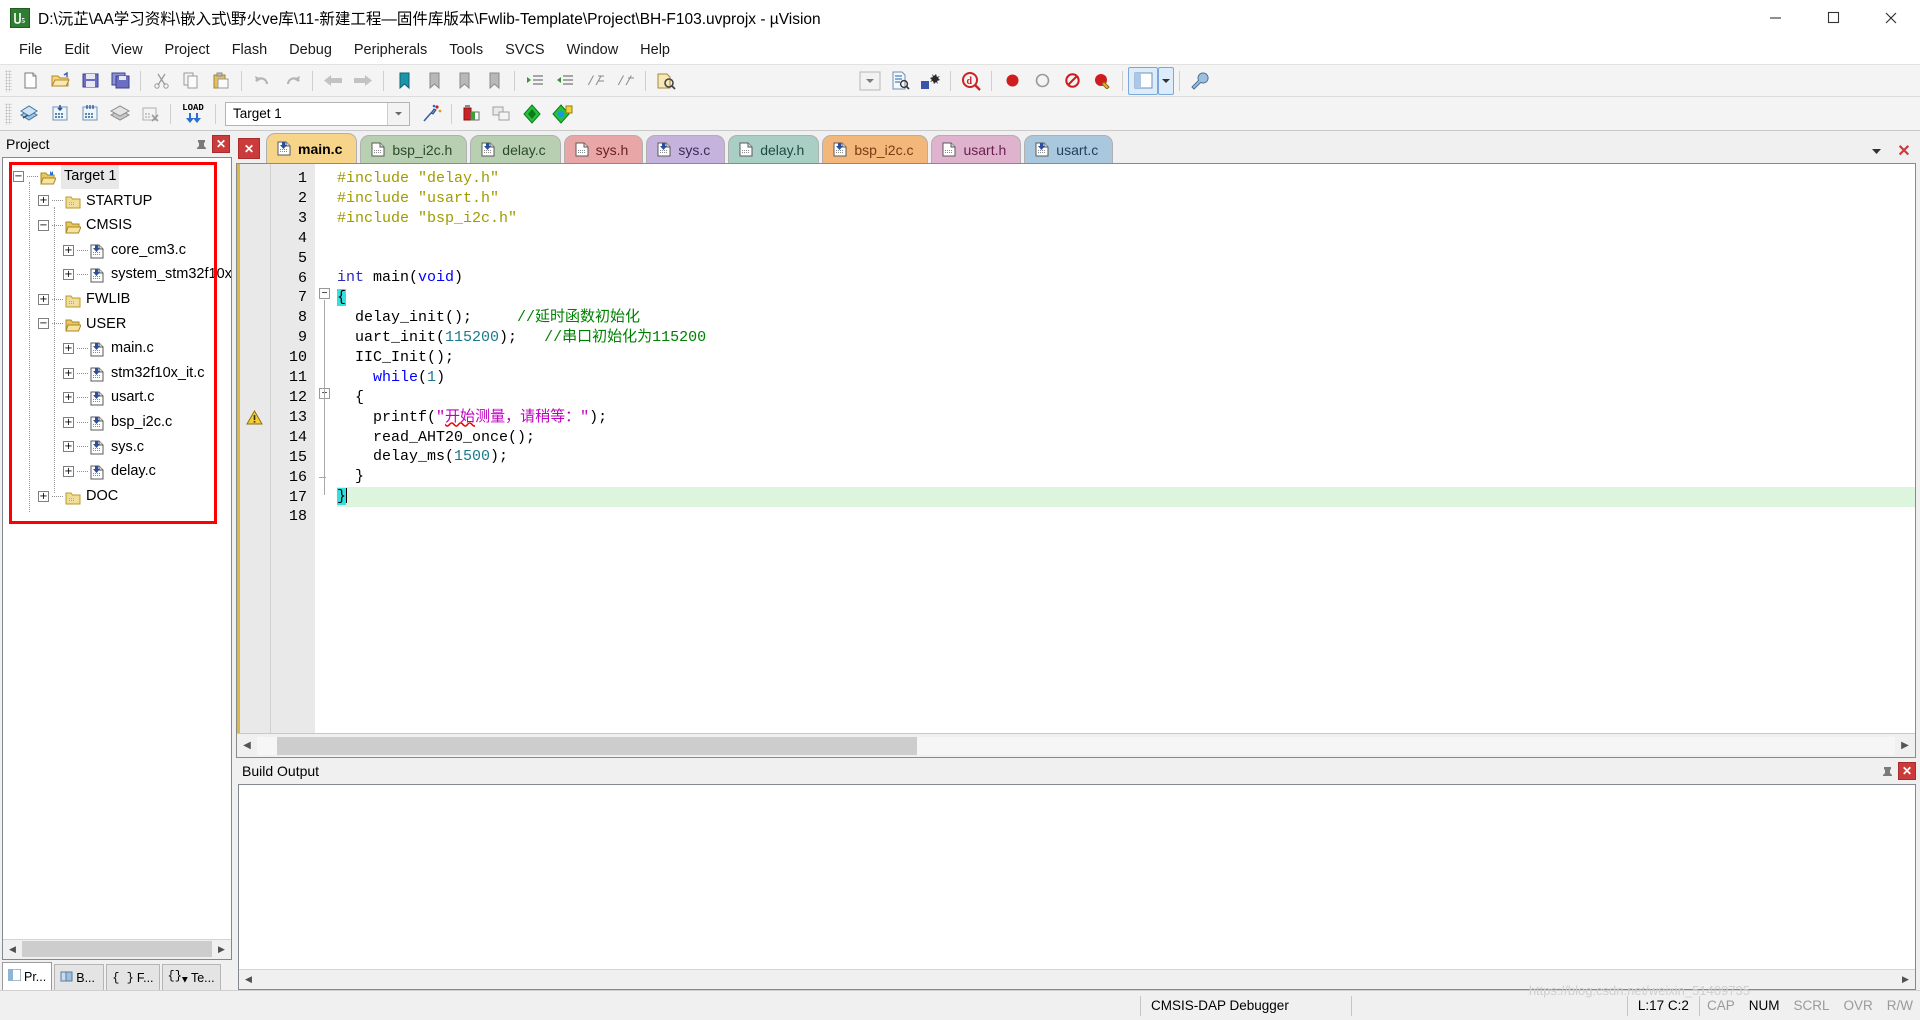 This screenshot has width=1920, height=1020. What do you see at coordinates (1126, 398) in the screenshot?
I see `code-line-12: {` at bounding box center [1126, 398].